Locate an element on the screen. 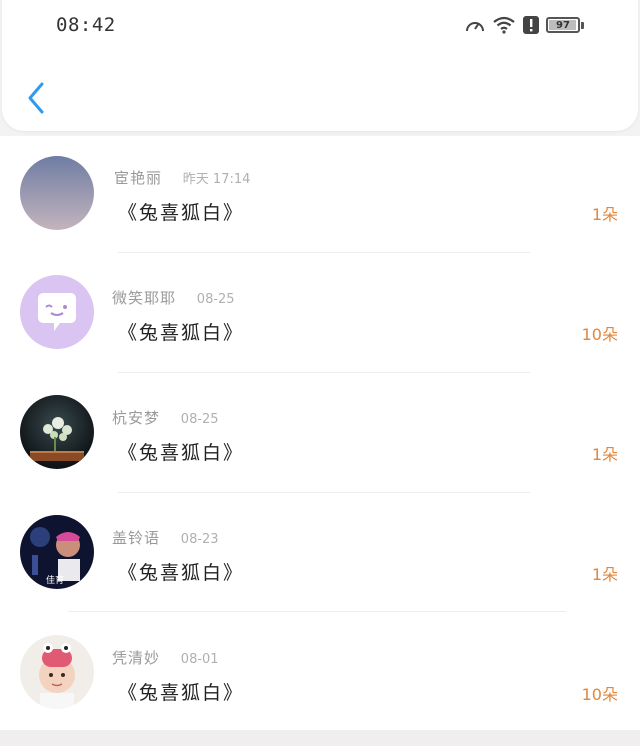 This screenshot has height=746, width=640. avatar: 佳育 is located at coordinates (57, 552).